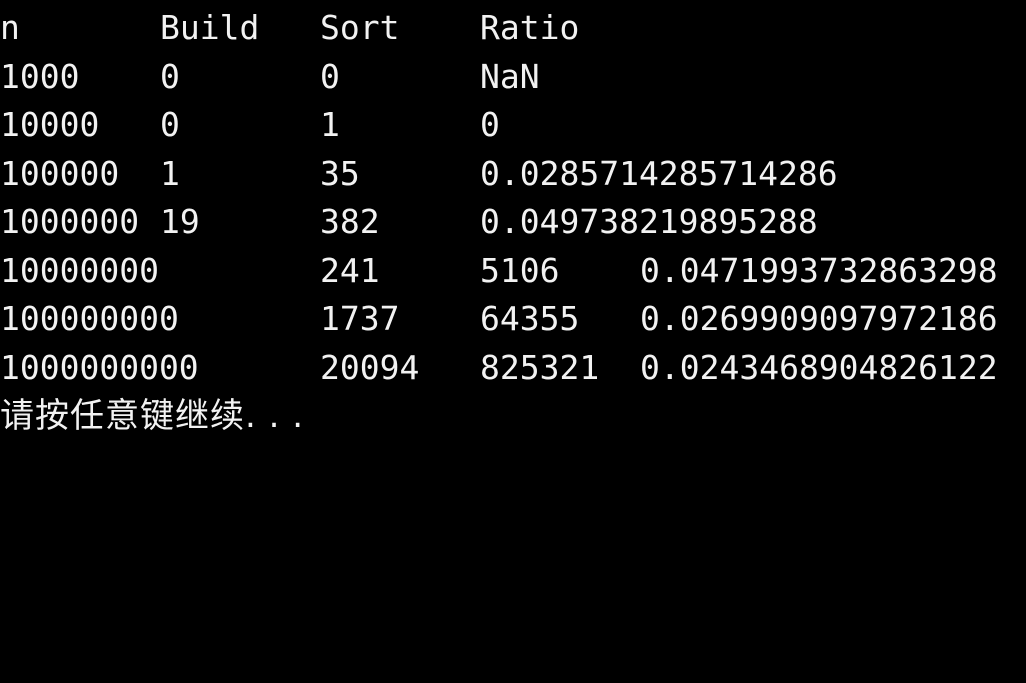  I want to click on prompt-line: 请按任意键继续. . ., so click(513, 416).